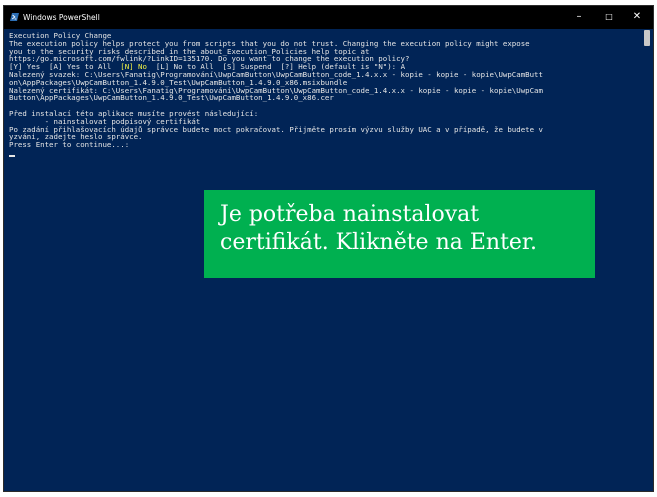 Image resolution: width=657 pixels, height=497 pixels. What do you see at coordinates (14, 17) in the screenshot?
I see `powershell-icon` at bounding box center [14, 17].